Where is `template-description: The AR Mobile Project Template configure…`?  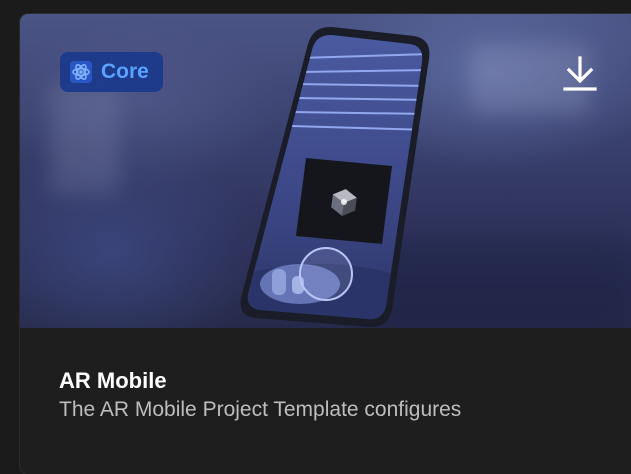 template-description: The AR Mobile Project Template configure… is located at coordinates (260, 409).